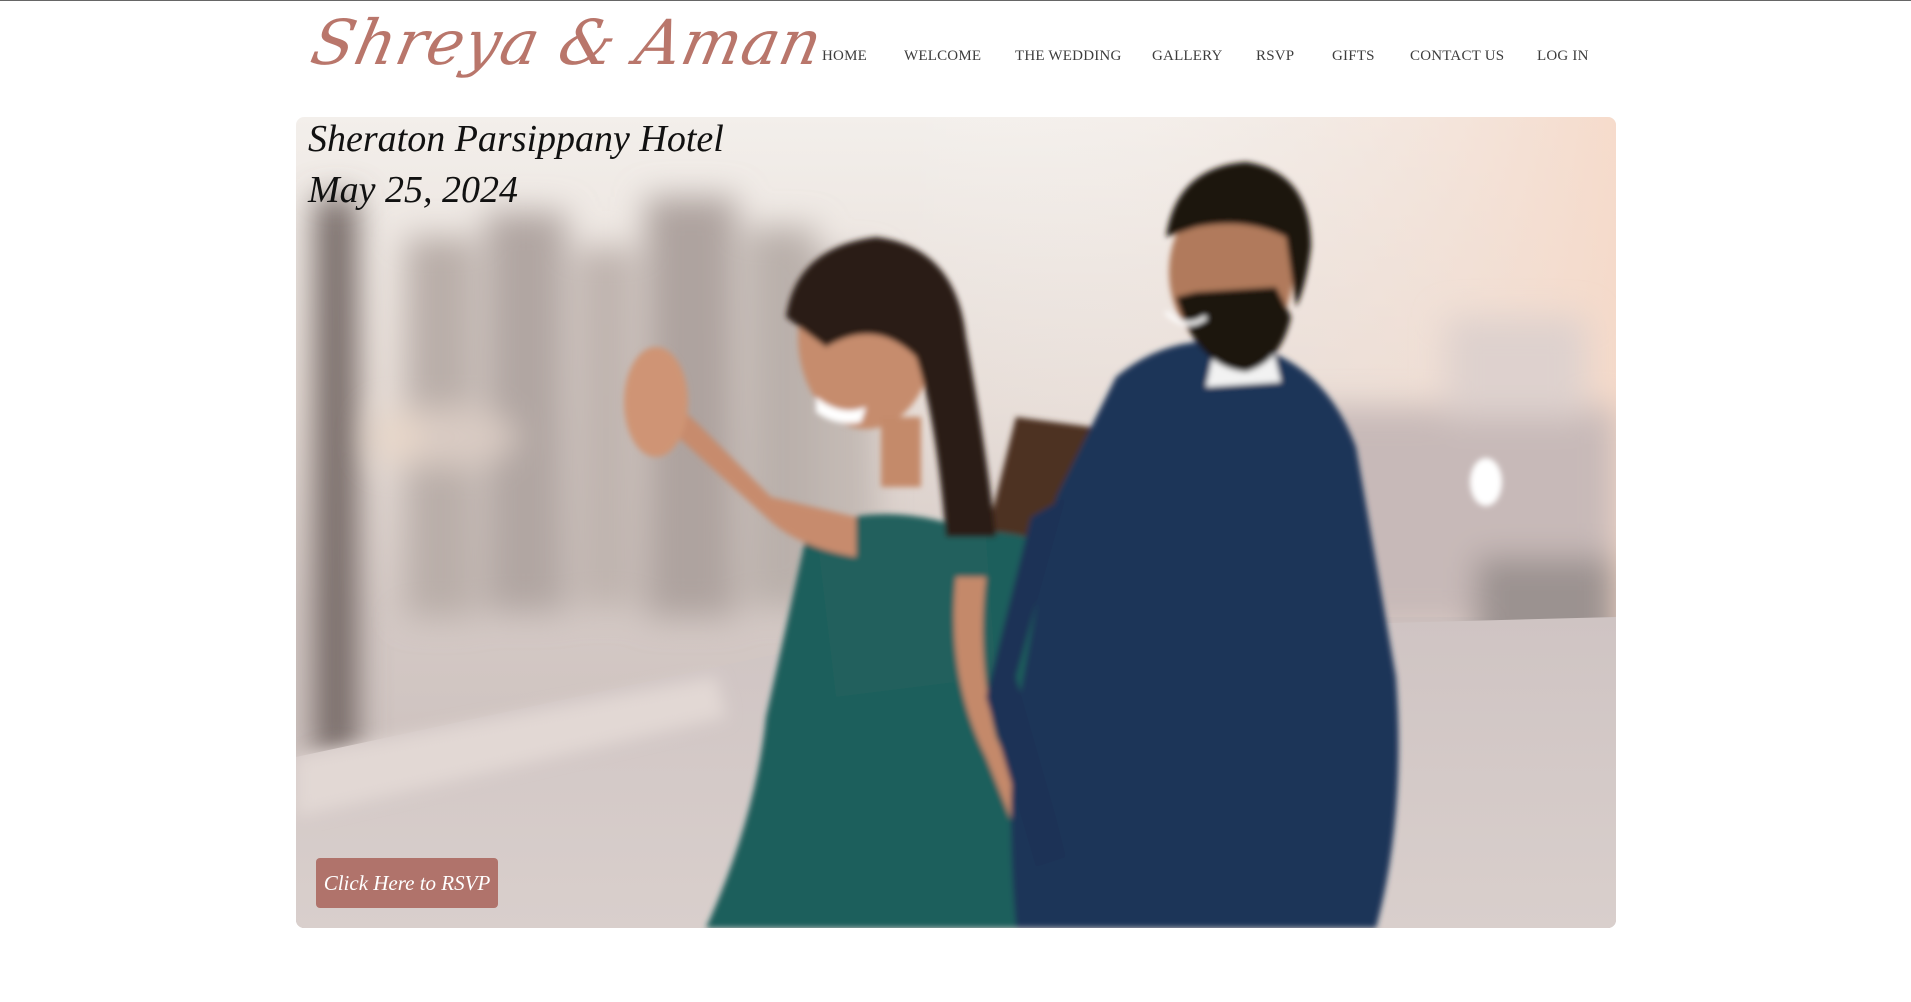 The image size is (1911, 1002). I want to click on nav-item-rsvp: RSVP, so click(1275, 56).